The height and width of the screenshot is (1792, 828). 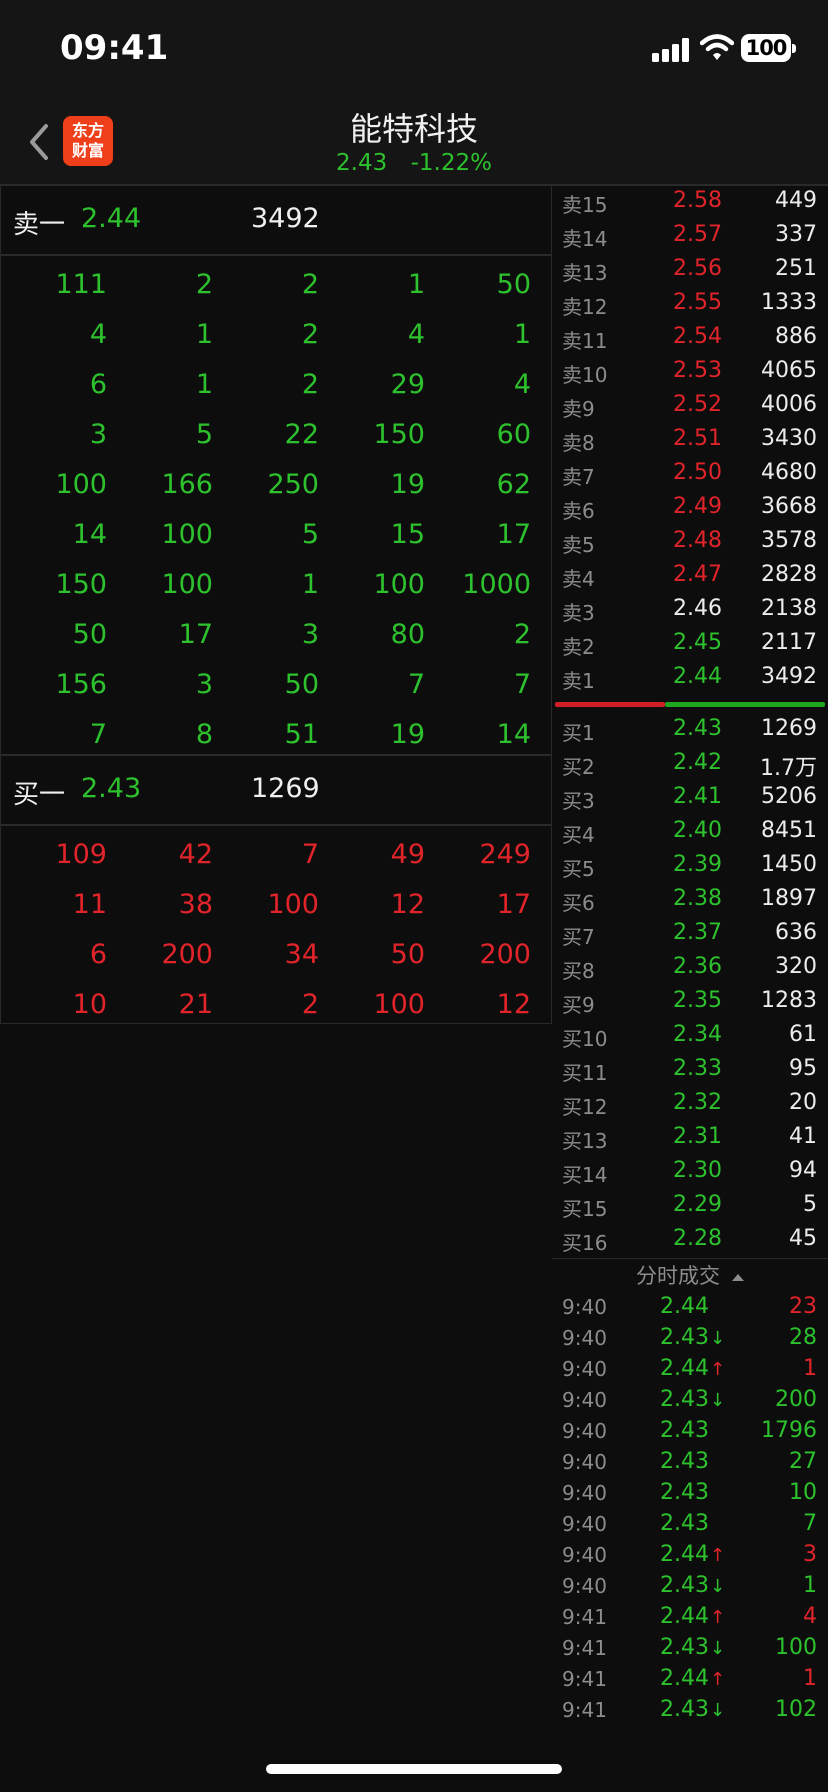 I want to click on bid-level-row: 买16 2.28 45, so click(x=690, y=1241).